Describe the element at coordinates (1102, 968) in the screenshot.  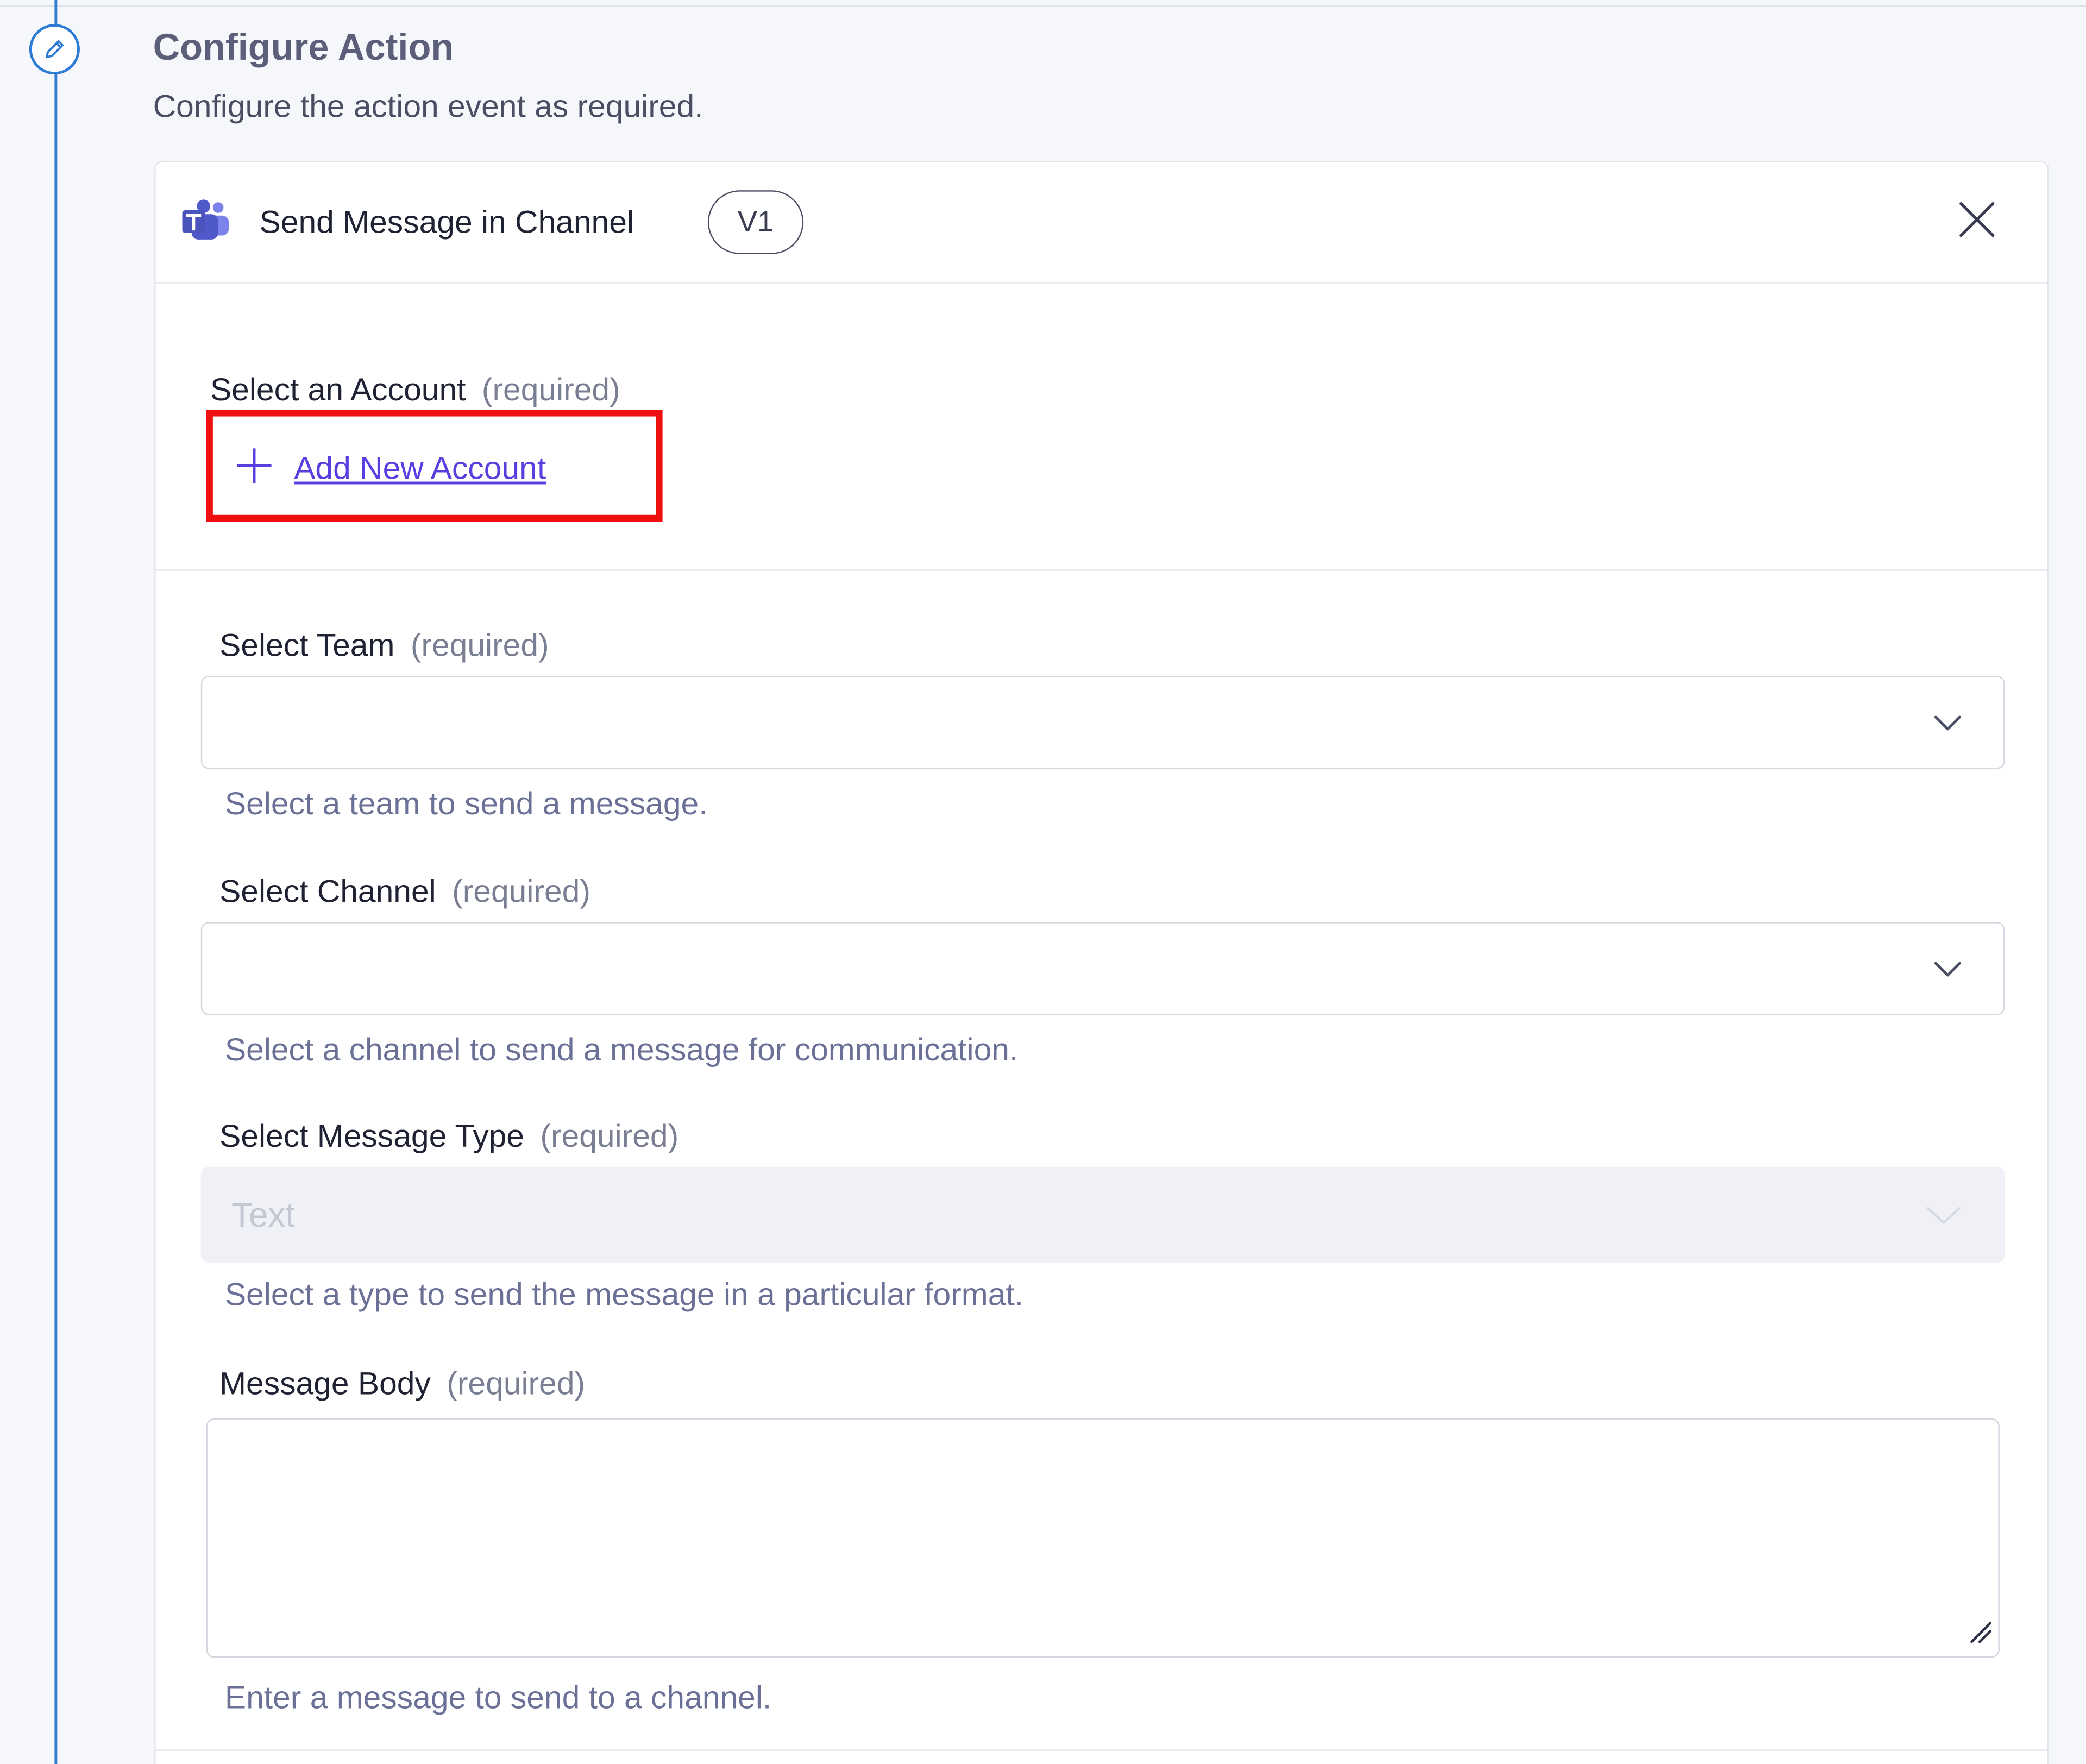
I see `channel-select` at that location.